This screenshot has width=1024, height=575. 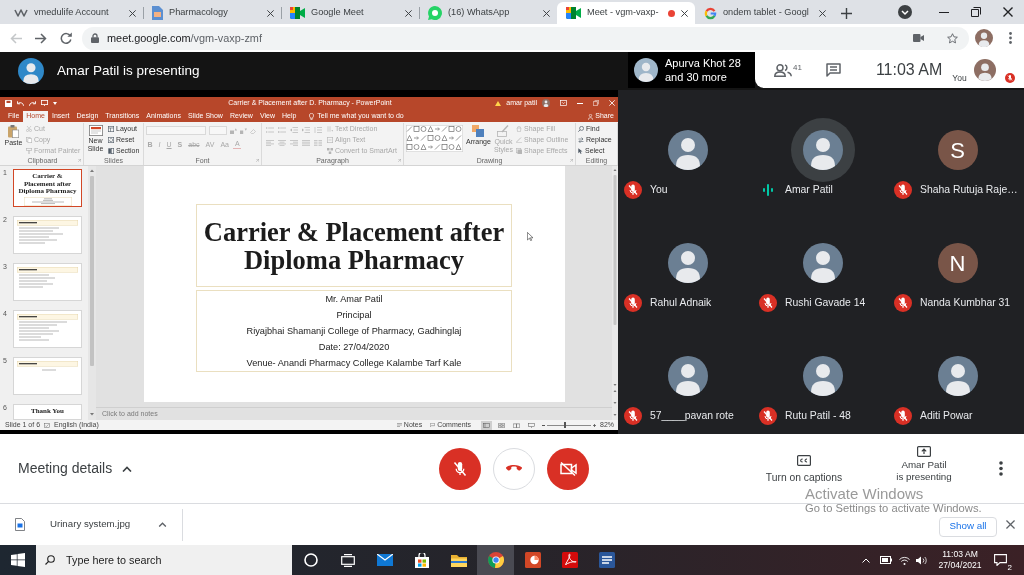 What do you see at coordinates (20, 103) in the screenshot?
I see `undo-icon` at bounding box center [20, 103].